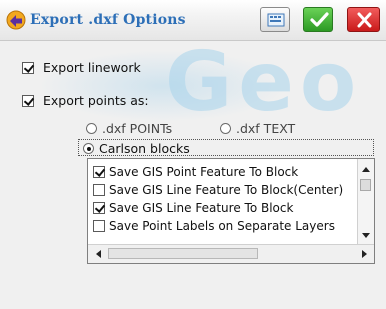 Image resolution: width=386 pixels, height=309 pixels. I want to click on close-button, so click(363, 19).